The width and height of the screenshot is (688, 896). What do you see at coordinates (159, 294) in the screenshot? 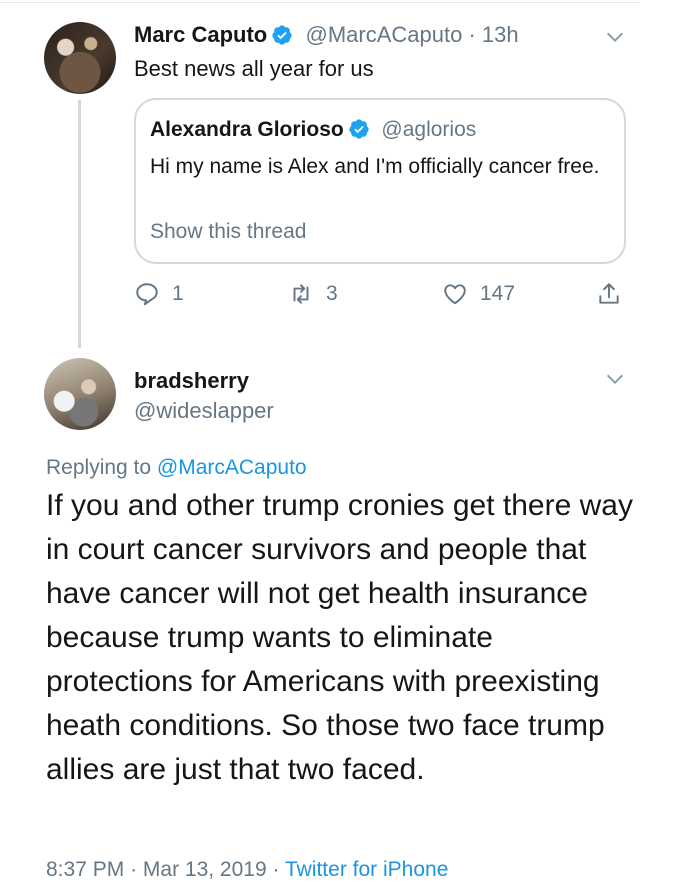
I see `reply-button: 1` at bounding box center [159, 294].